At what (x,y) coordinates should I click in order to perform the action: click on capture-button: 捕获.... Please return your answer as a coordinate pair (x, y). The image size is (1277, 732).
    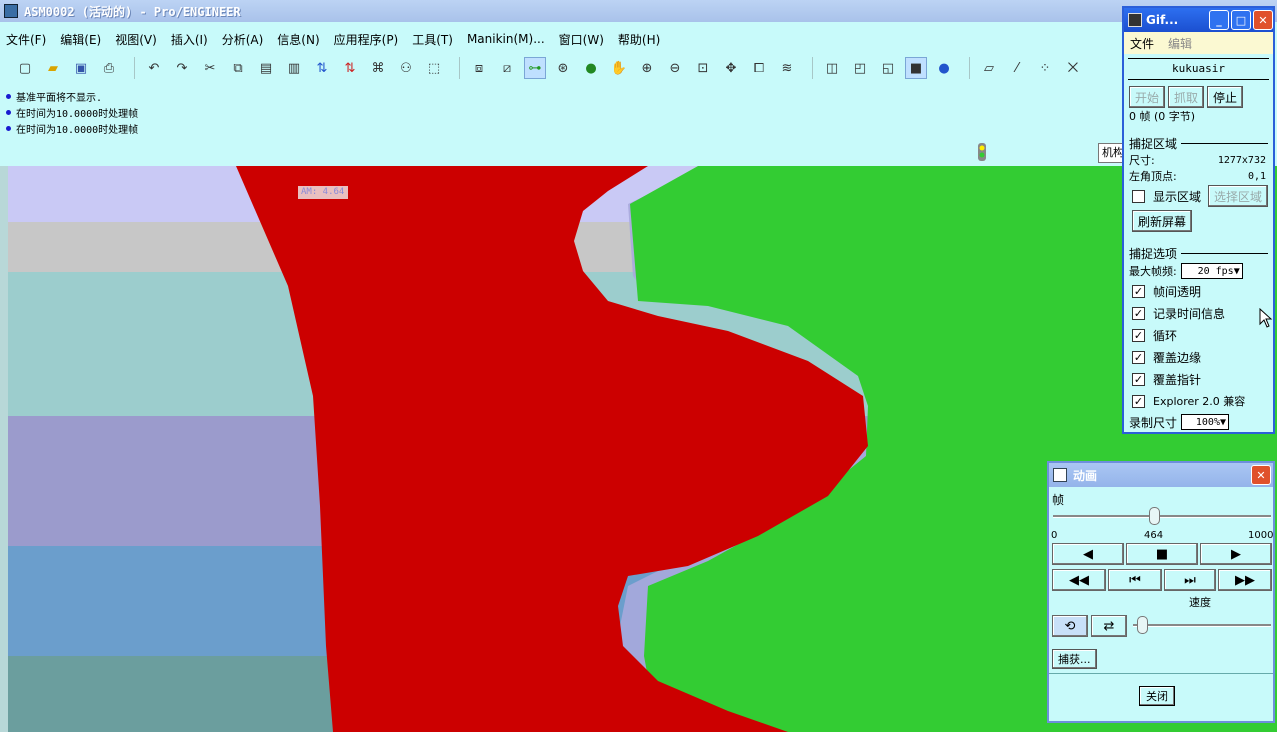
    Looking at the image, I should click on (1074, 659).